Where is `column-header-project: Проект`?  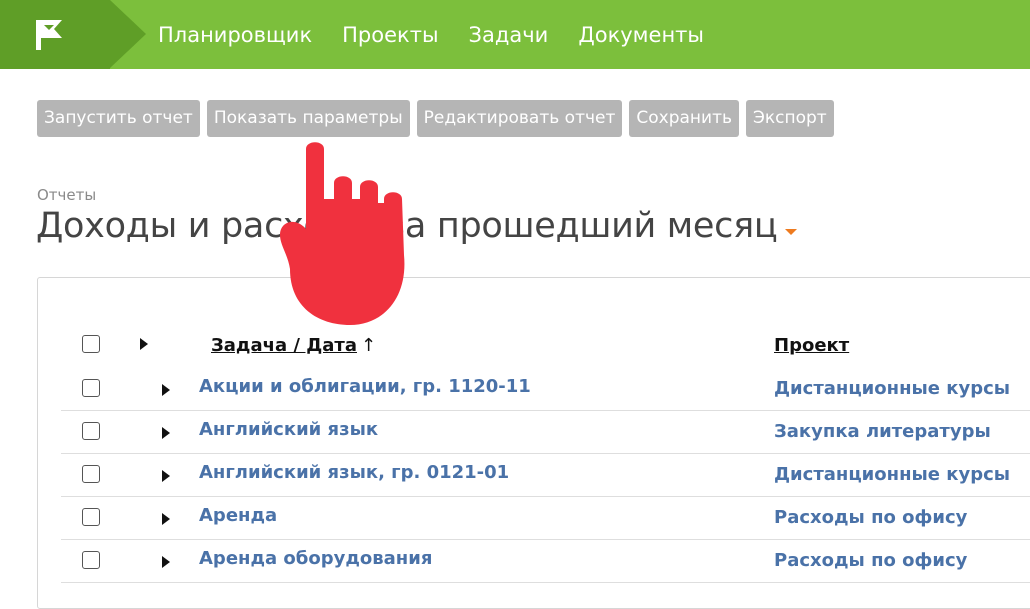
column-header-project: Проект is located at coordinates (811, 345).